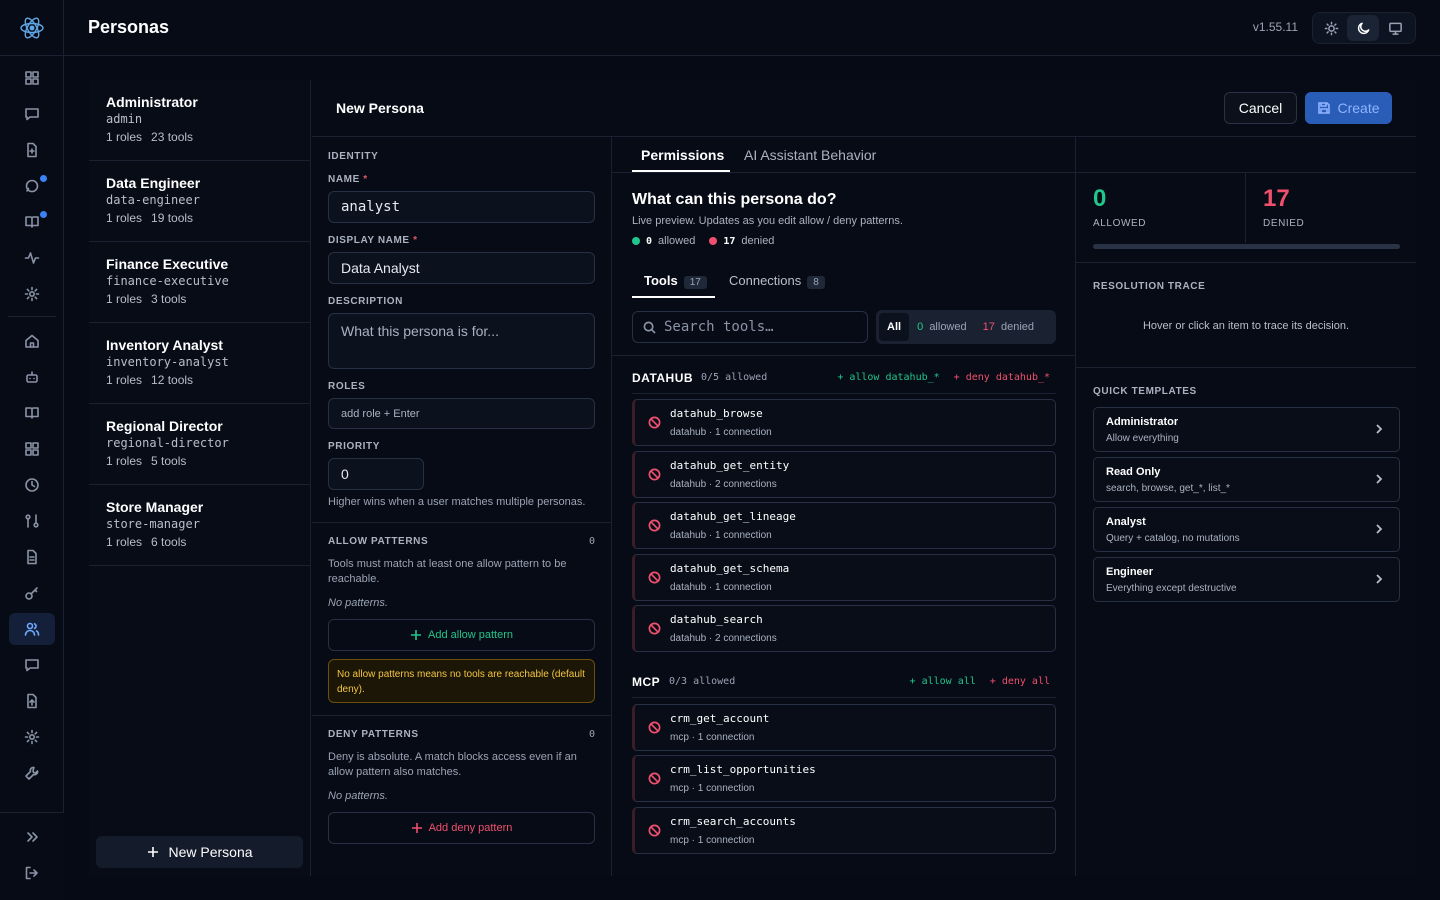  What do you see at coordinates (1363, 28) in the screenshot?
I see `dark-theme-button` at bounding box center [1363, 28].